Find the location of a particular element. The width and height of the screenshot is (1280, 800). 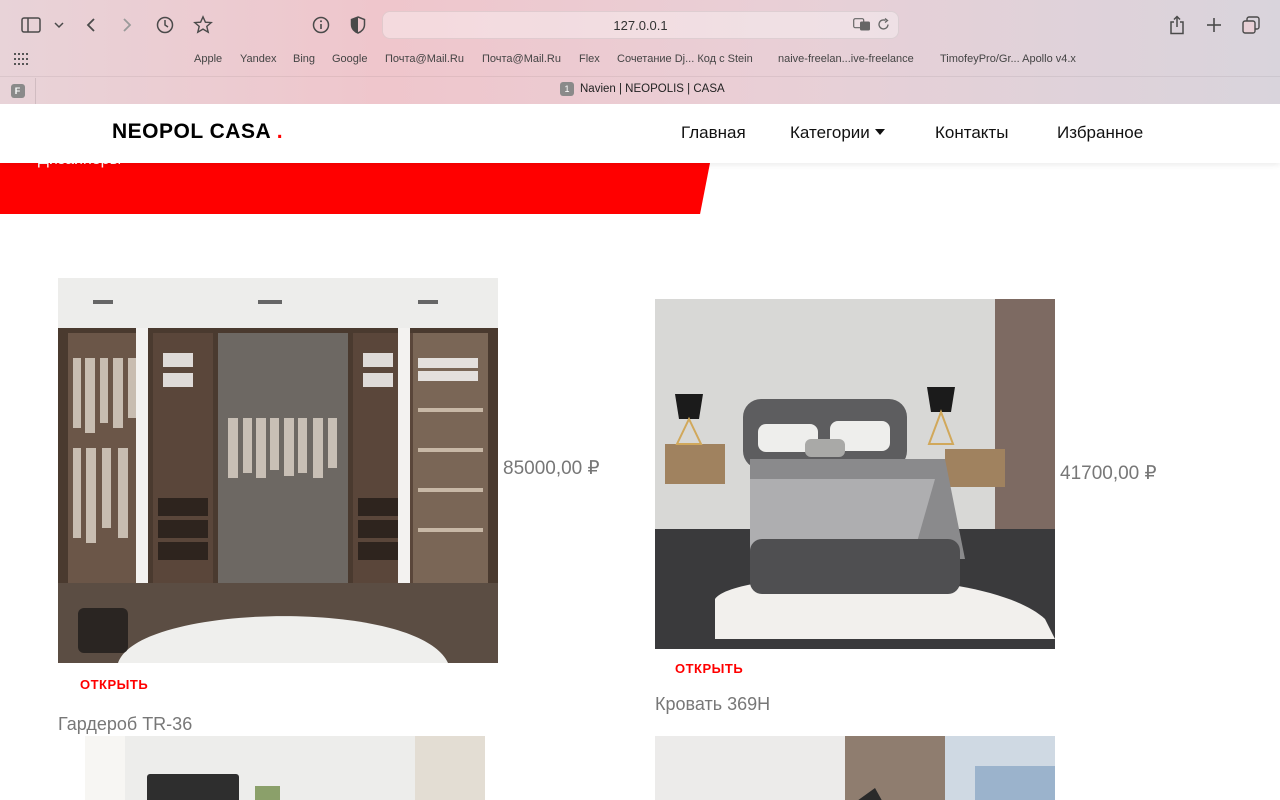

translate-icon is located at coordinates (862, 26).